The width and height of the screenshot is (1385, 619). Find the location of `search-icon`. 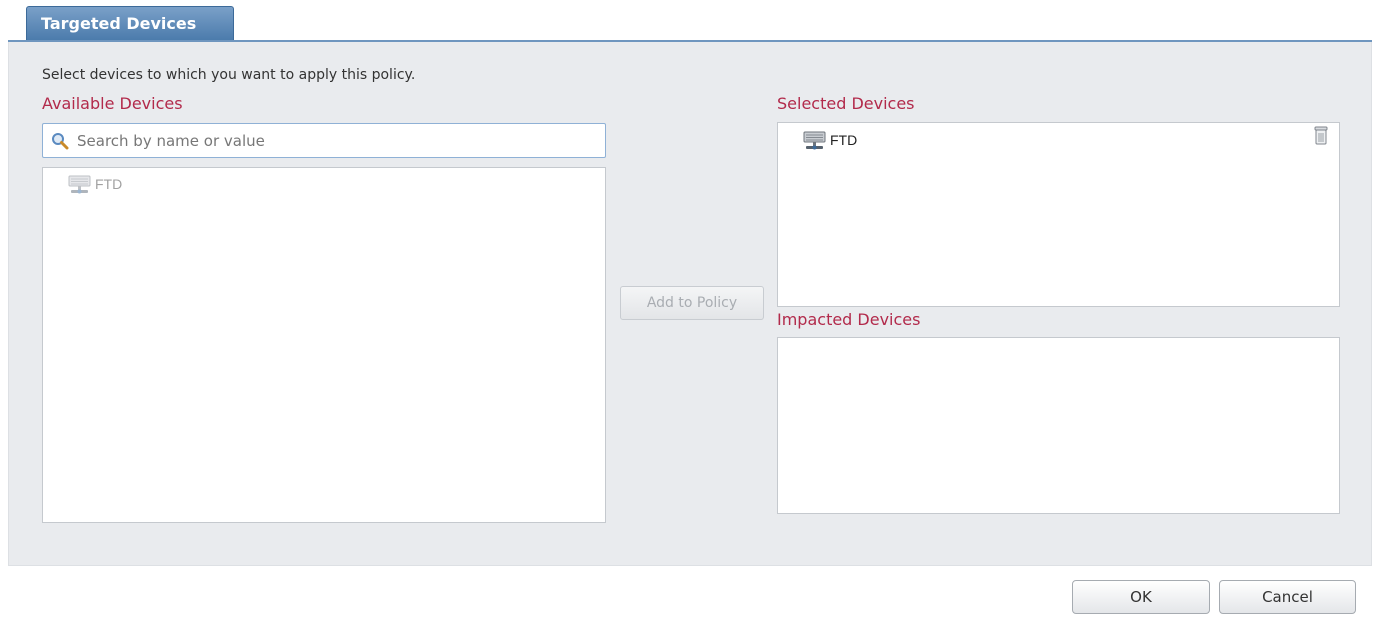

search-icon is located at coordinates (60, 141).